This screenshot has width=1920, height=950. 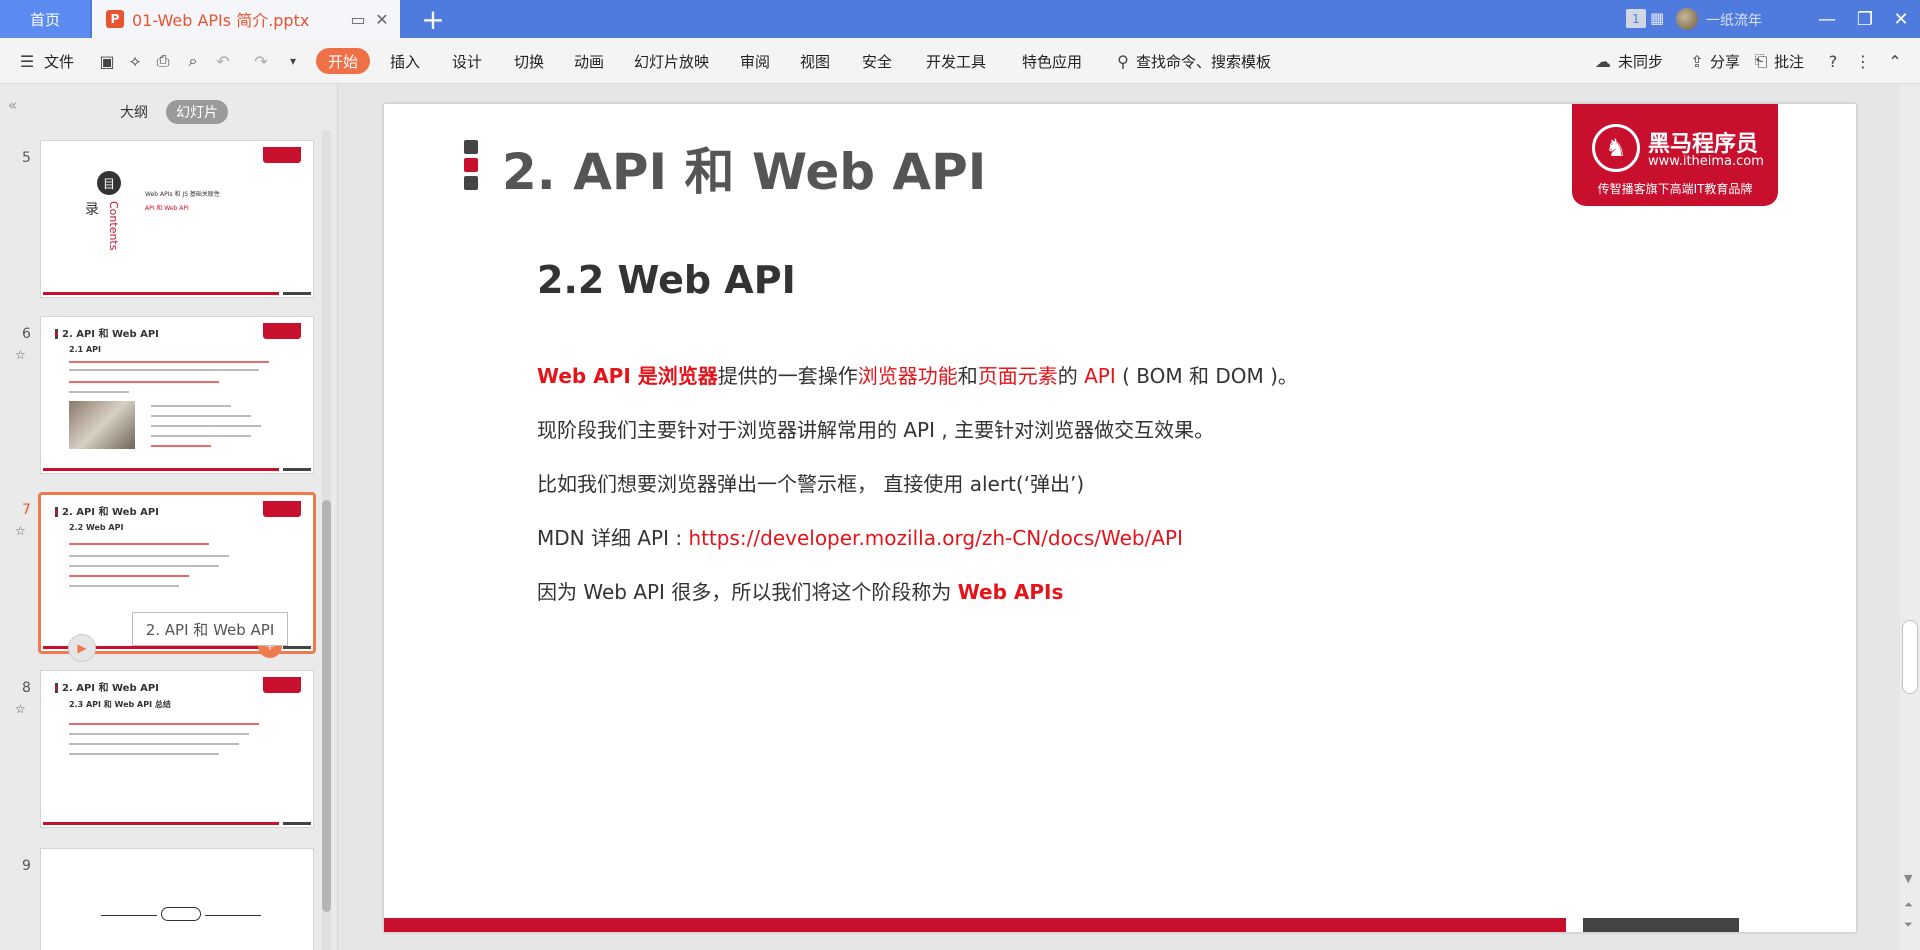 What do you see at coordinates (1657, 18) in the screenshot?
I see `grid-icon: ▦` at bounding box center [1657, 18].